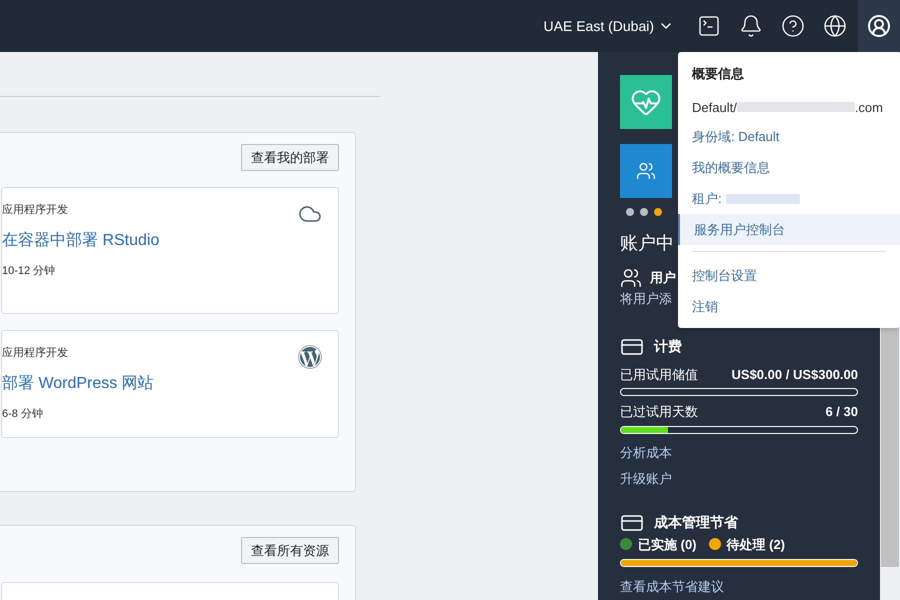 This screenshot has width=900, height=600. Describe the element at coordinates (310, 357) in the screenshot. I see `wordpress-icon` at that location.